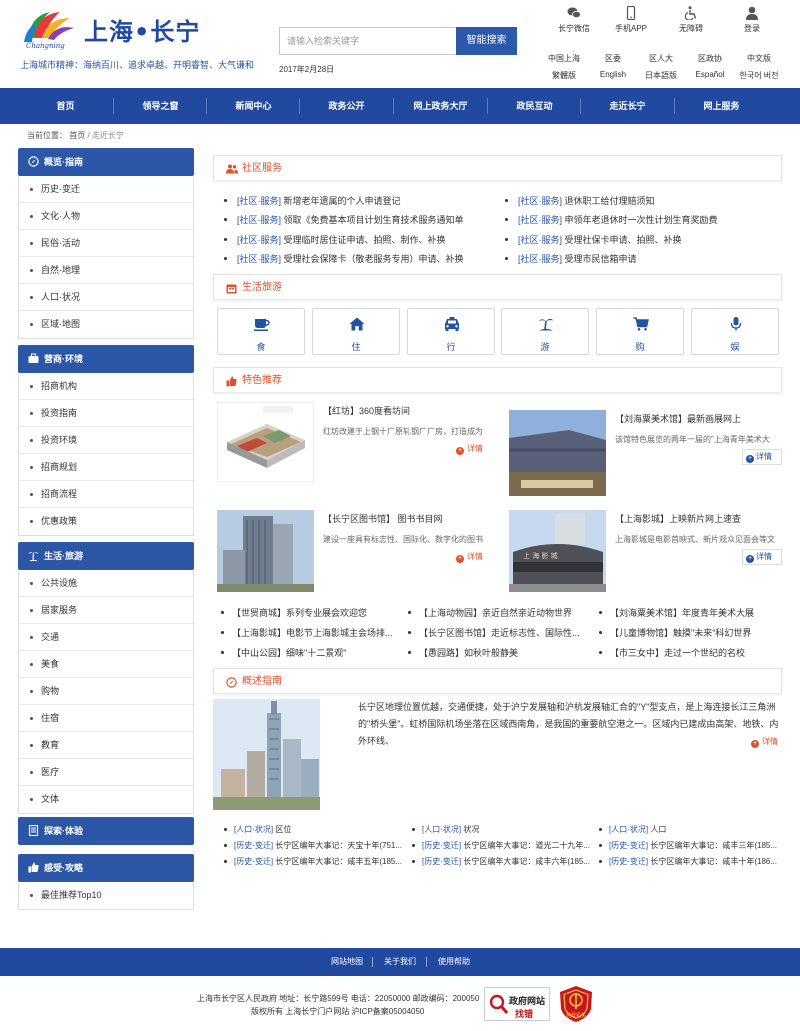 The width and height of the screenshot is (800, 1031). What do you see at coordinates (261, 331) in the screenshot?
I see `travel-tile-food: 食` at bounding box center [261, 331].